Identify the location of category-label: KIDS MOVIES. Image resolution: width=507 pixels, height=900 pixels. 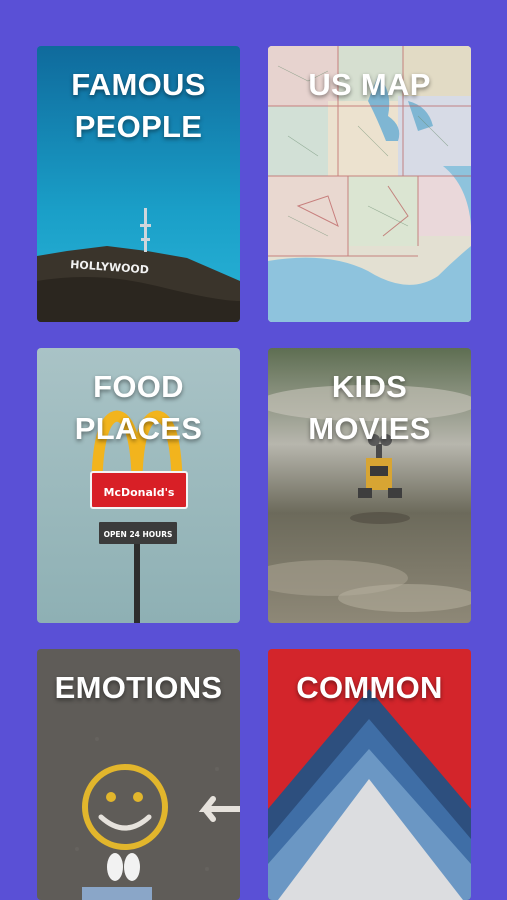
(369, 407).